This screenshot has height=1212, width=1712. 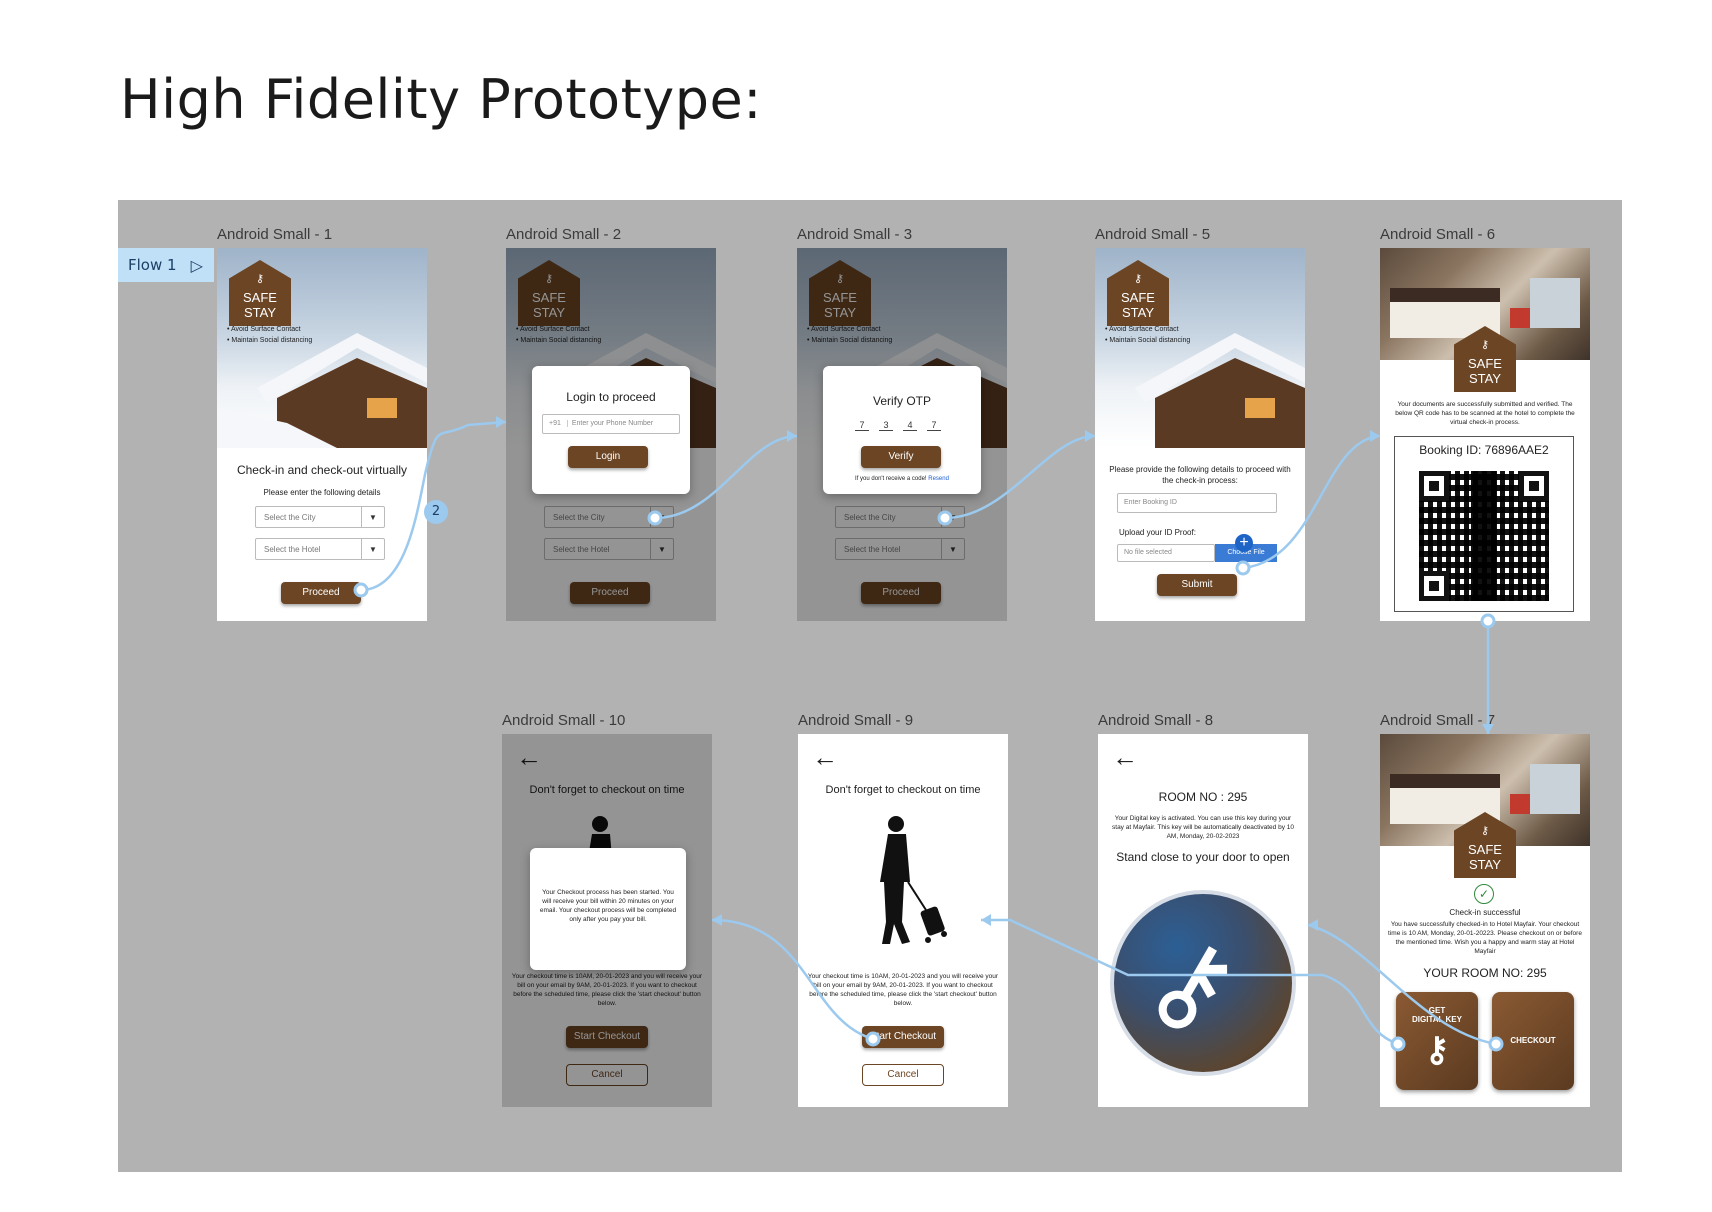 What do you see at coordinates (1437, 1019) in the screenshot?
I see `digital-key-line2: DIGITAL KEY` at bounding box center [1437, 1019].